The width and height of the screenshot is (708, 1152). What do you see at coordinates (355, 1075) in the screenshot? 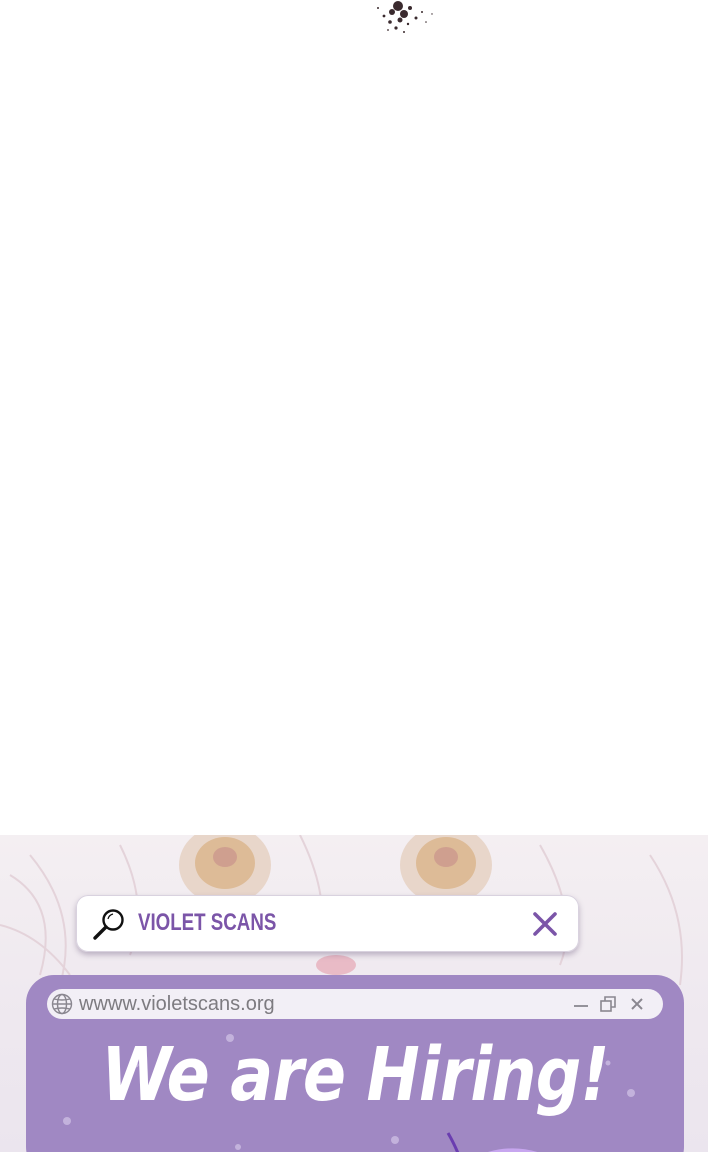
I see `hiring-title: We are Hiring!` at bounding box center [355, 1075].